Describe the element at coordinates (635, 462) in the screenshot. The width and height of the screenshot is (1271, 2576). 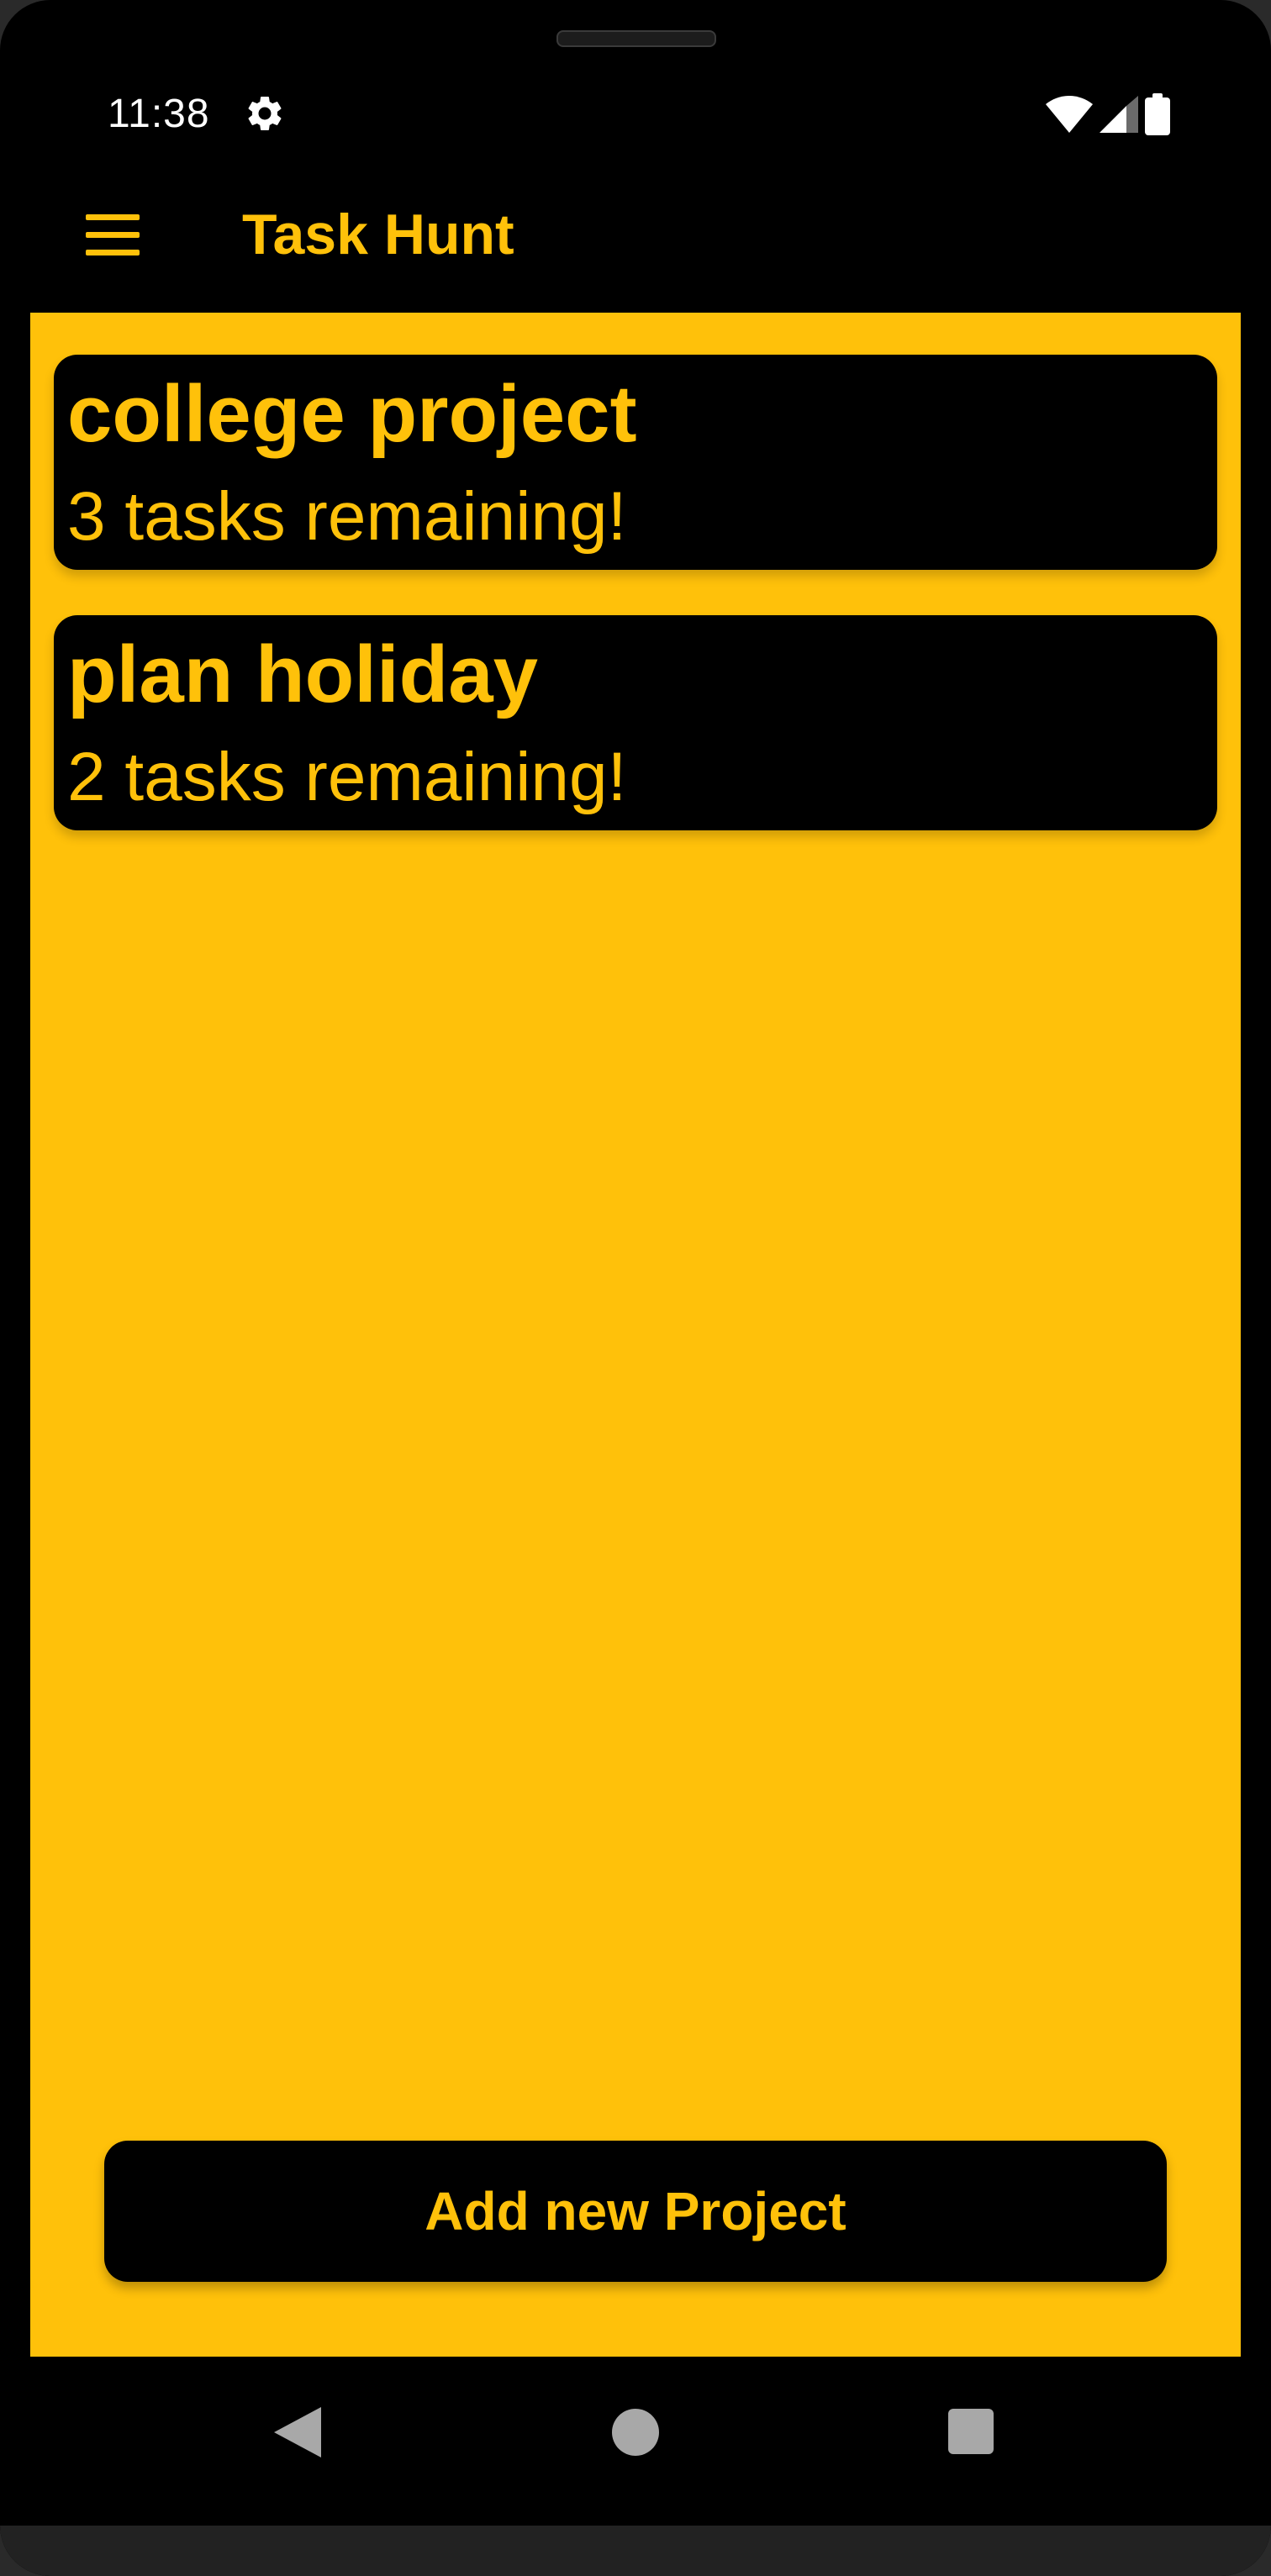
I see `project-card: college project 3 tasks remaining!` at that location.